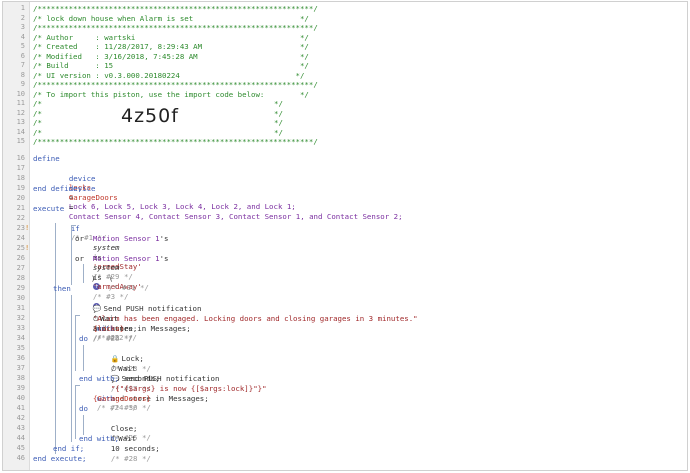  I want to click on line-number: 39, so click(20, 388).